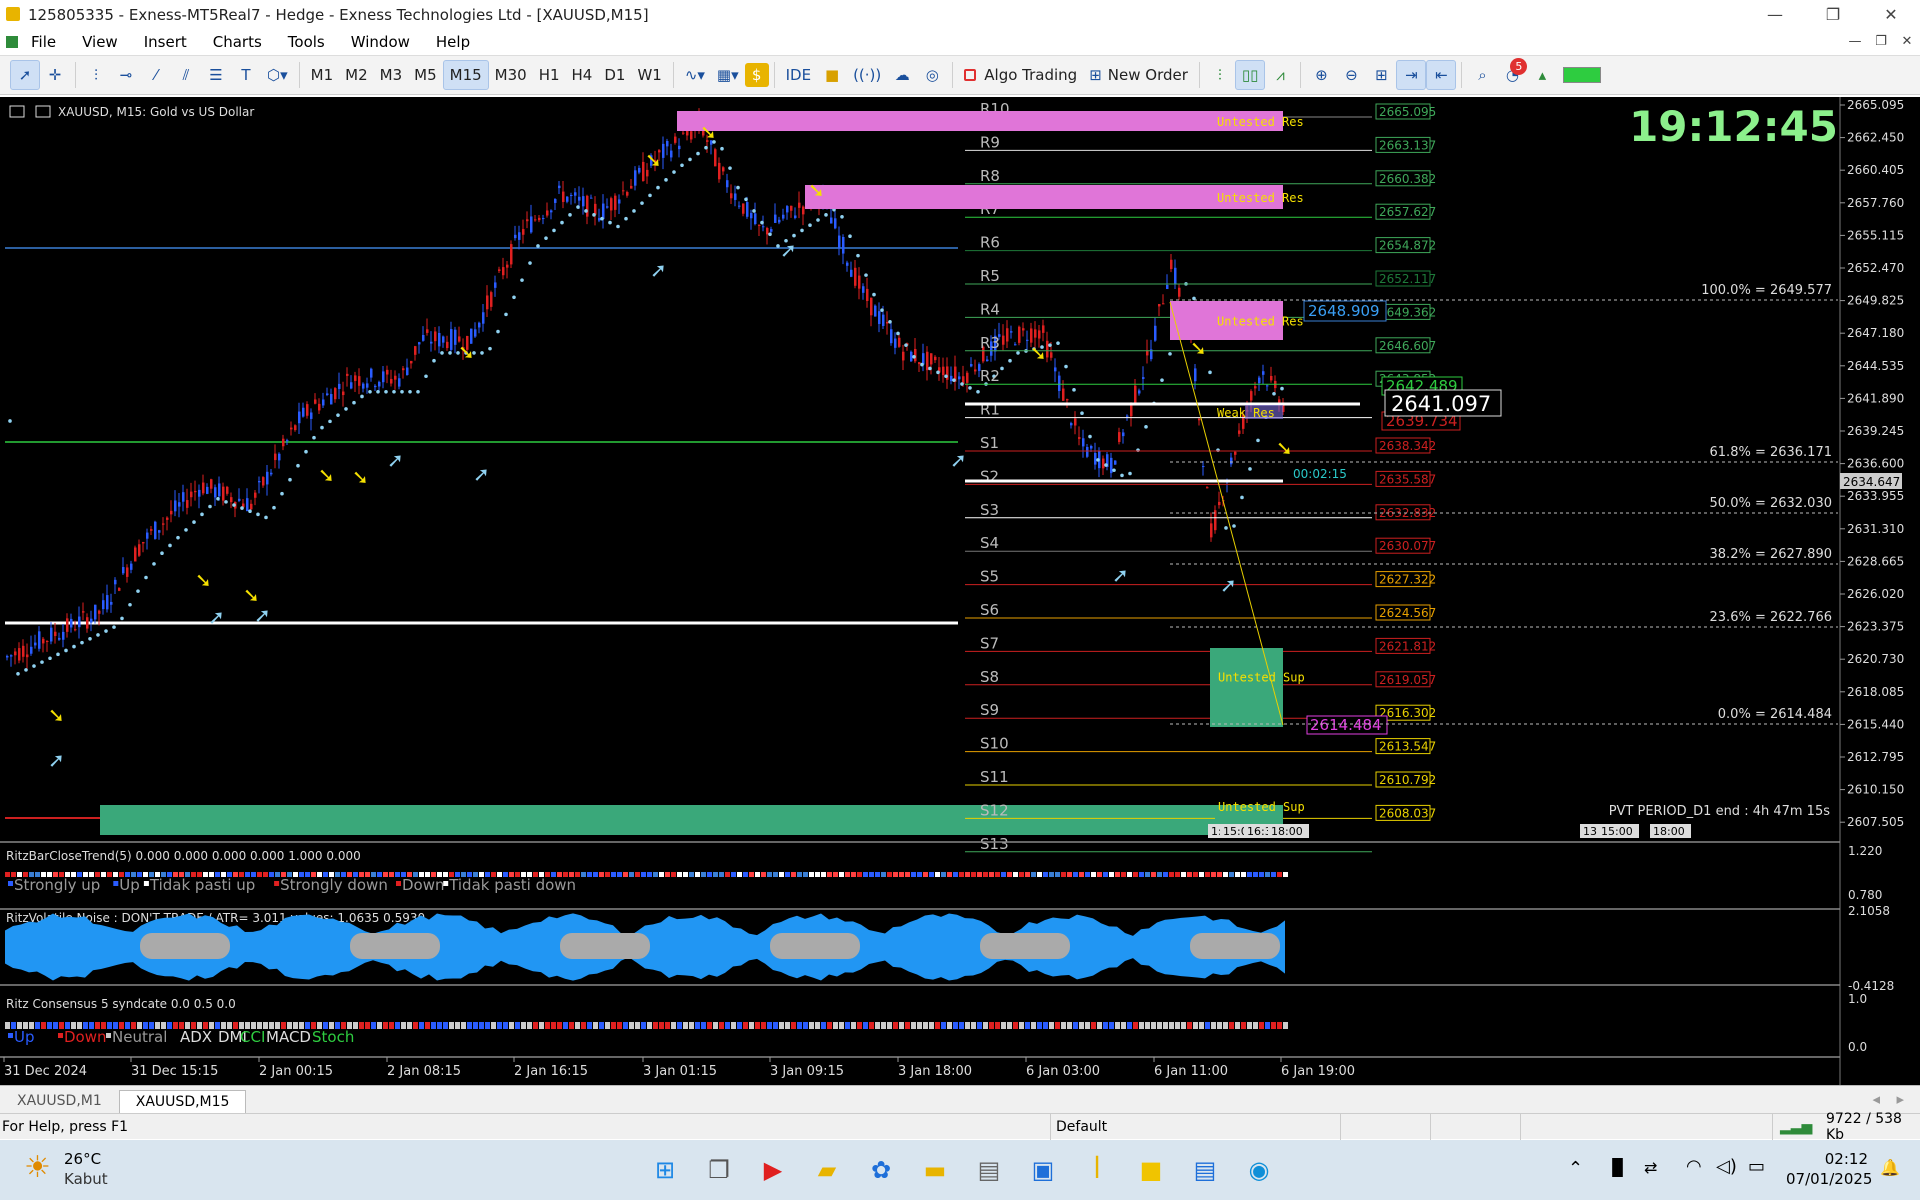 This screenshot has width=1920, height=1200. Describe the element at coordinates (1907, 41) in the screenshot. I see `child-close-icon: ✕` at that location.